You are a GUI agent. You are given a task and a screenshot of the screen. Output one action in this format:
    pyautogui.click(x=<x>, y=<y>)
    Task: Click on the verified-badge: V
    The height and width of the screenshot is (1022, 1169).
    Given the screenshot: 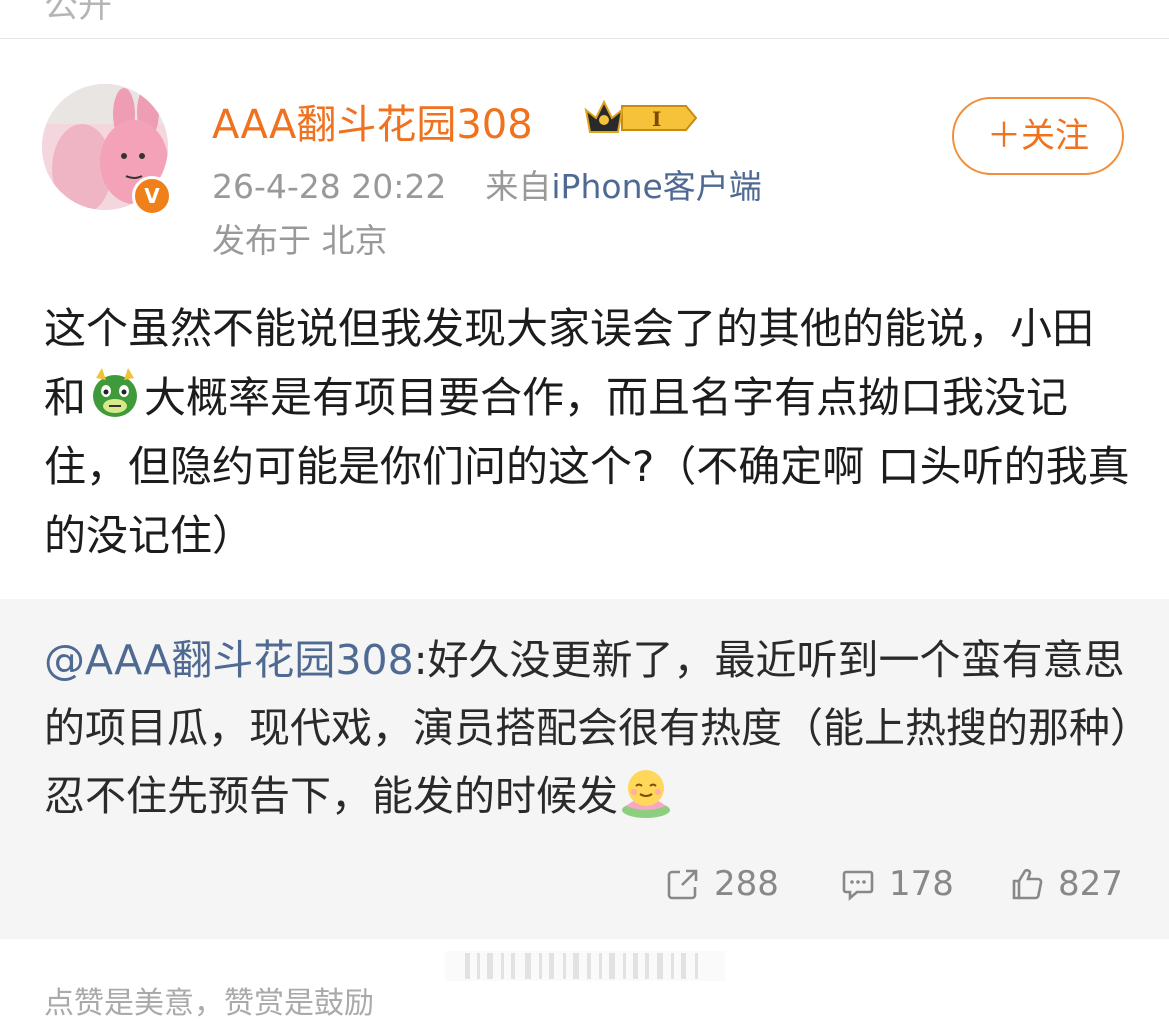 What is the action you would take?
    pyautogui.click(x=152, y=196)
    